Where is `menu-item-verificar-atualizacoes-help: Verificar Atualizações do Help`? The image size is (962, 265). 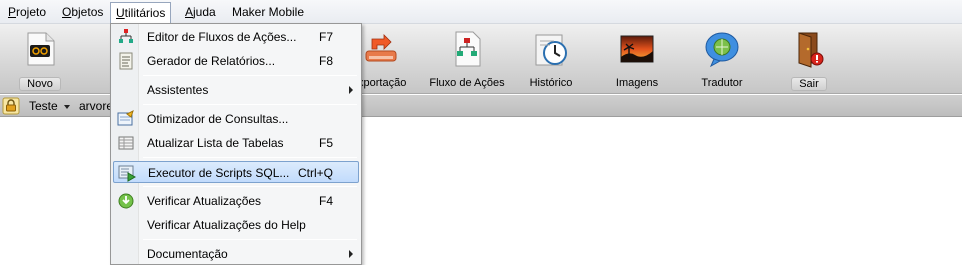
menu-item-verificar-atualizacoes-help: Verificar Atualizações do Help is located at coordinates (236, 225).